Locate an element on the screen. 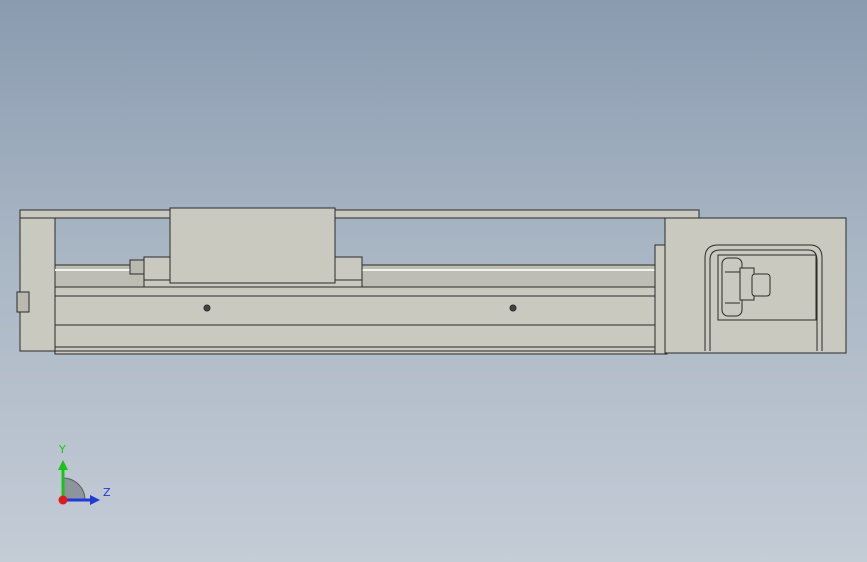  z-axis-label: Z is located at coordinates (107, 492).